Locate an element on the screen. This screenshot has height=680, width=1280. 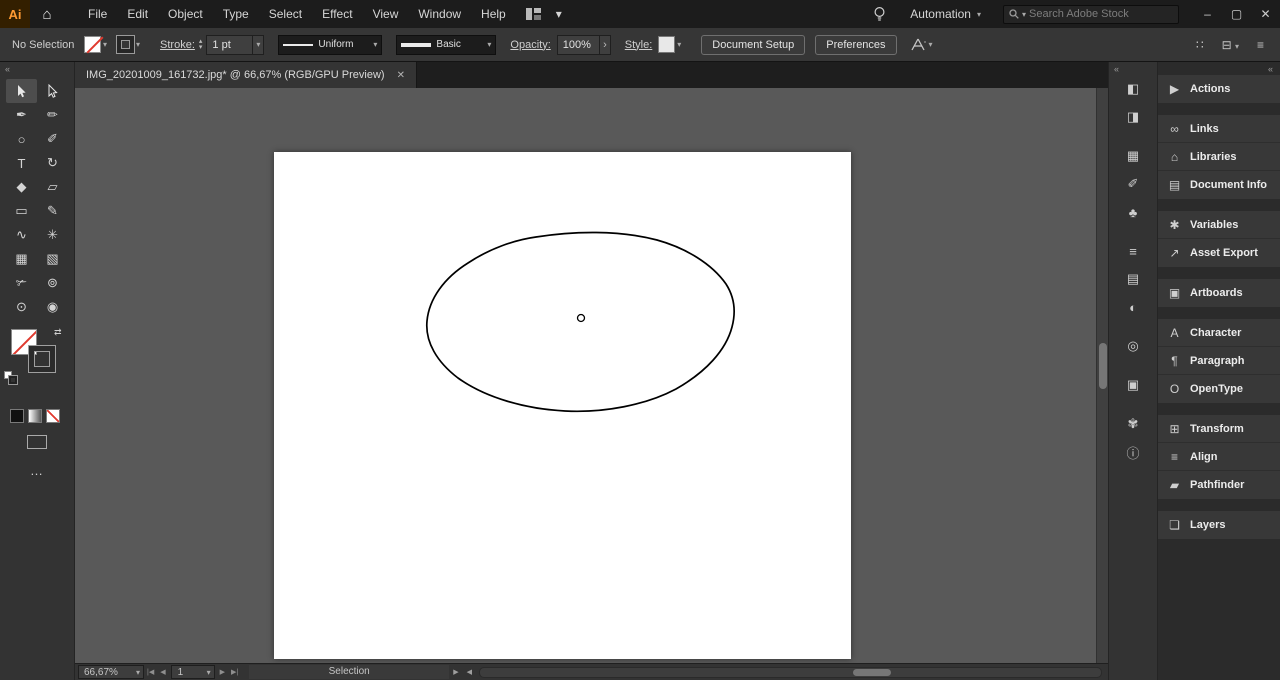
stroke-indicator is located at coordinates (42, 359).